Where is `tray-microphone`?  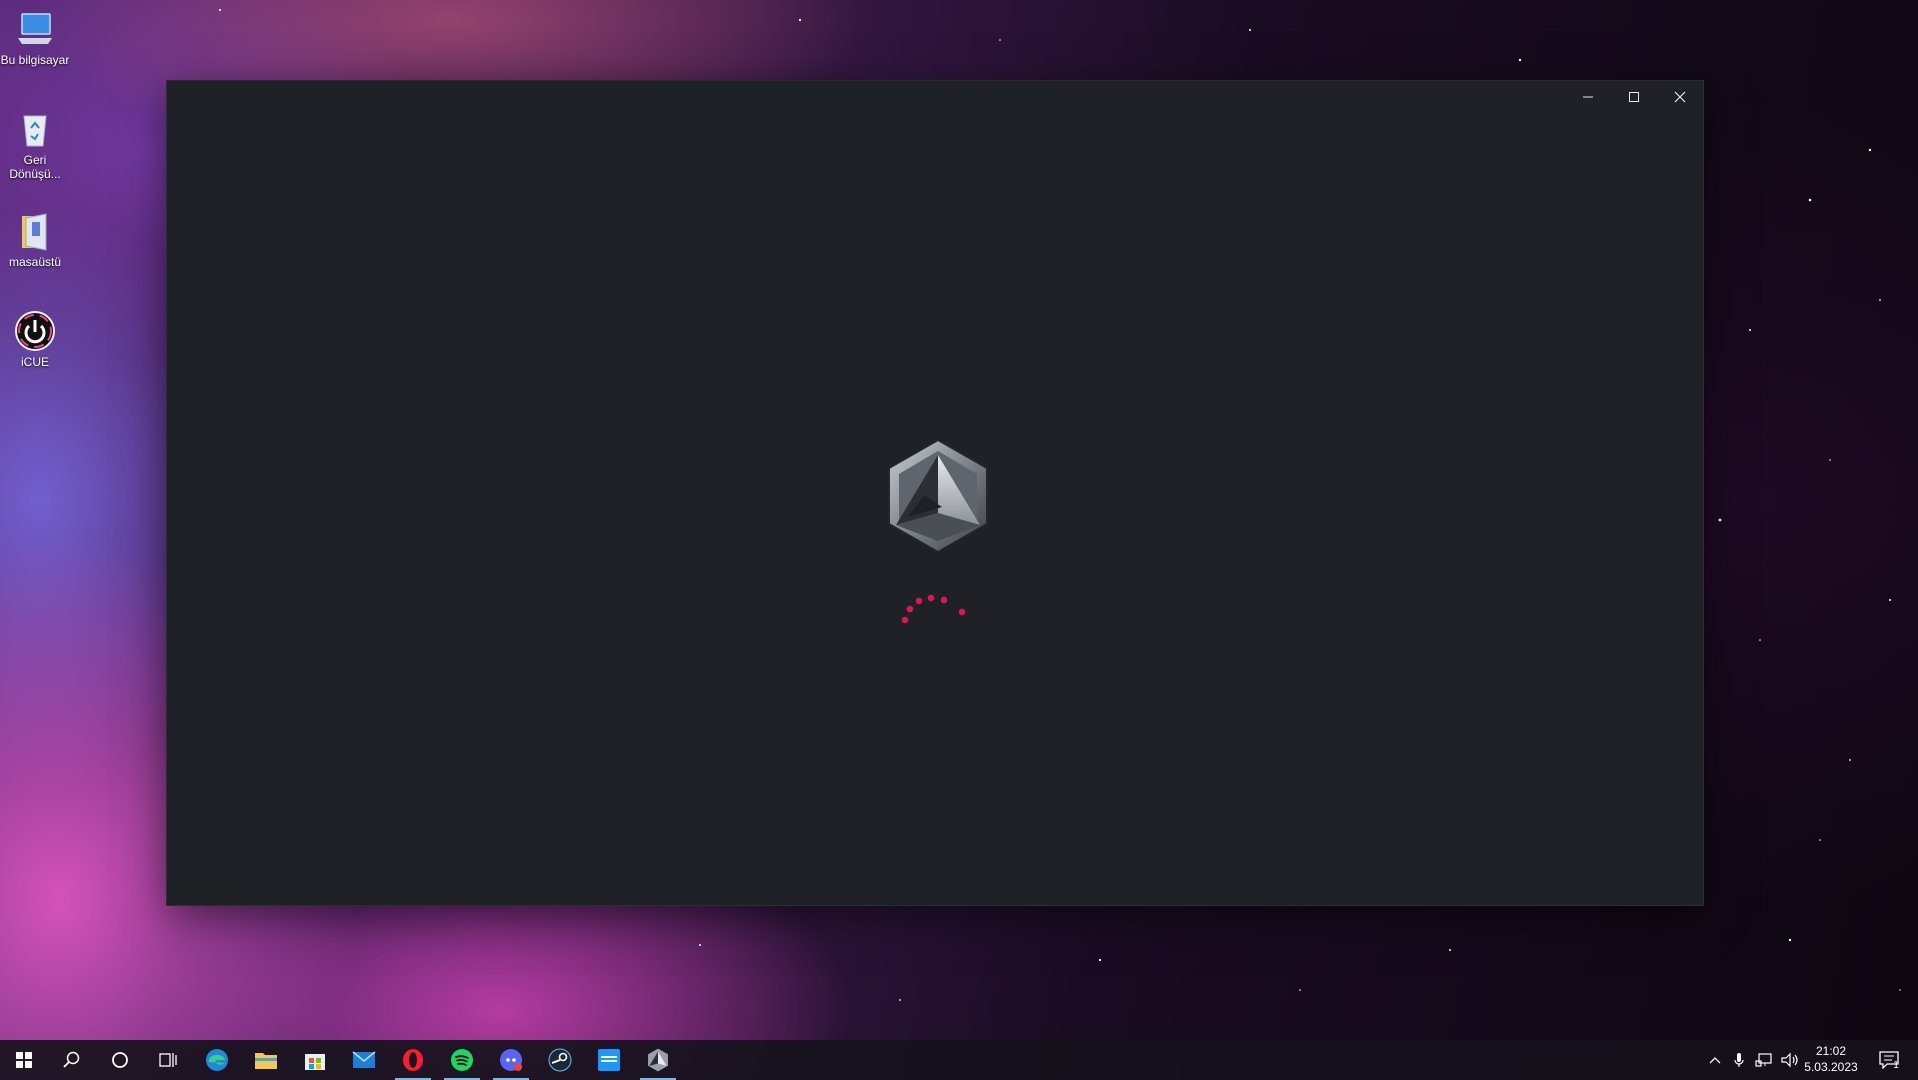
tray-microphone is located at coordinates (1739, 1060).